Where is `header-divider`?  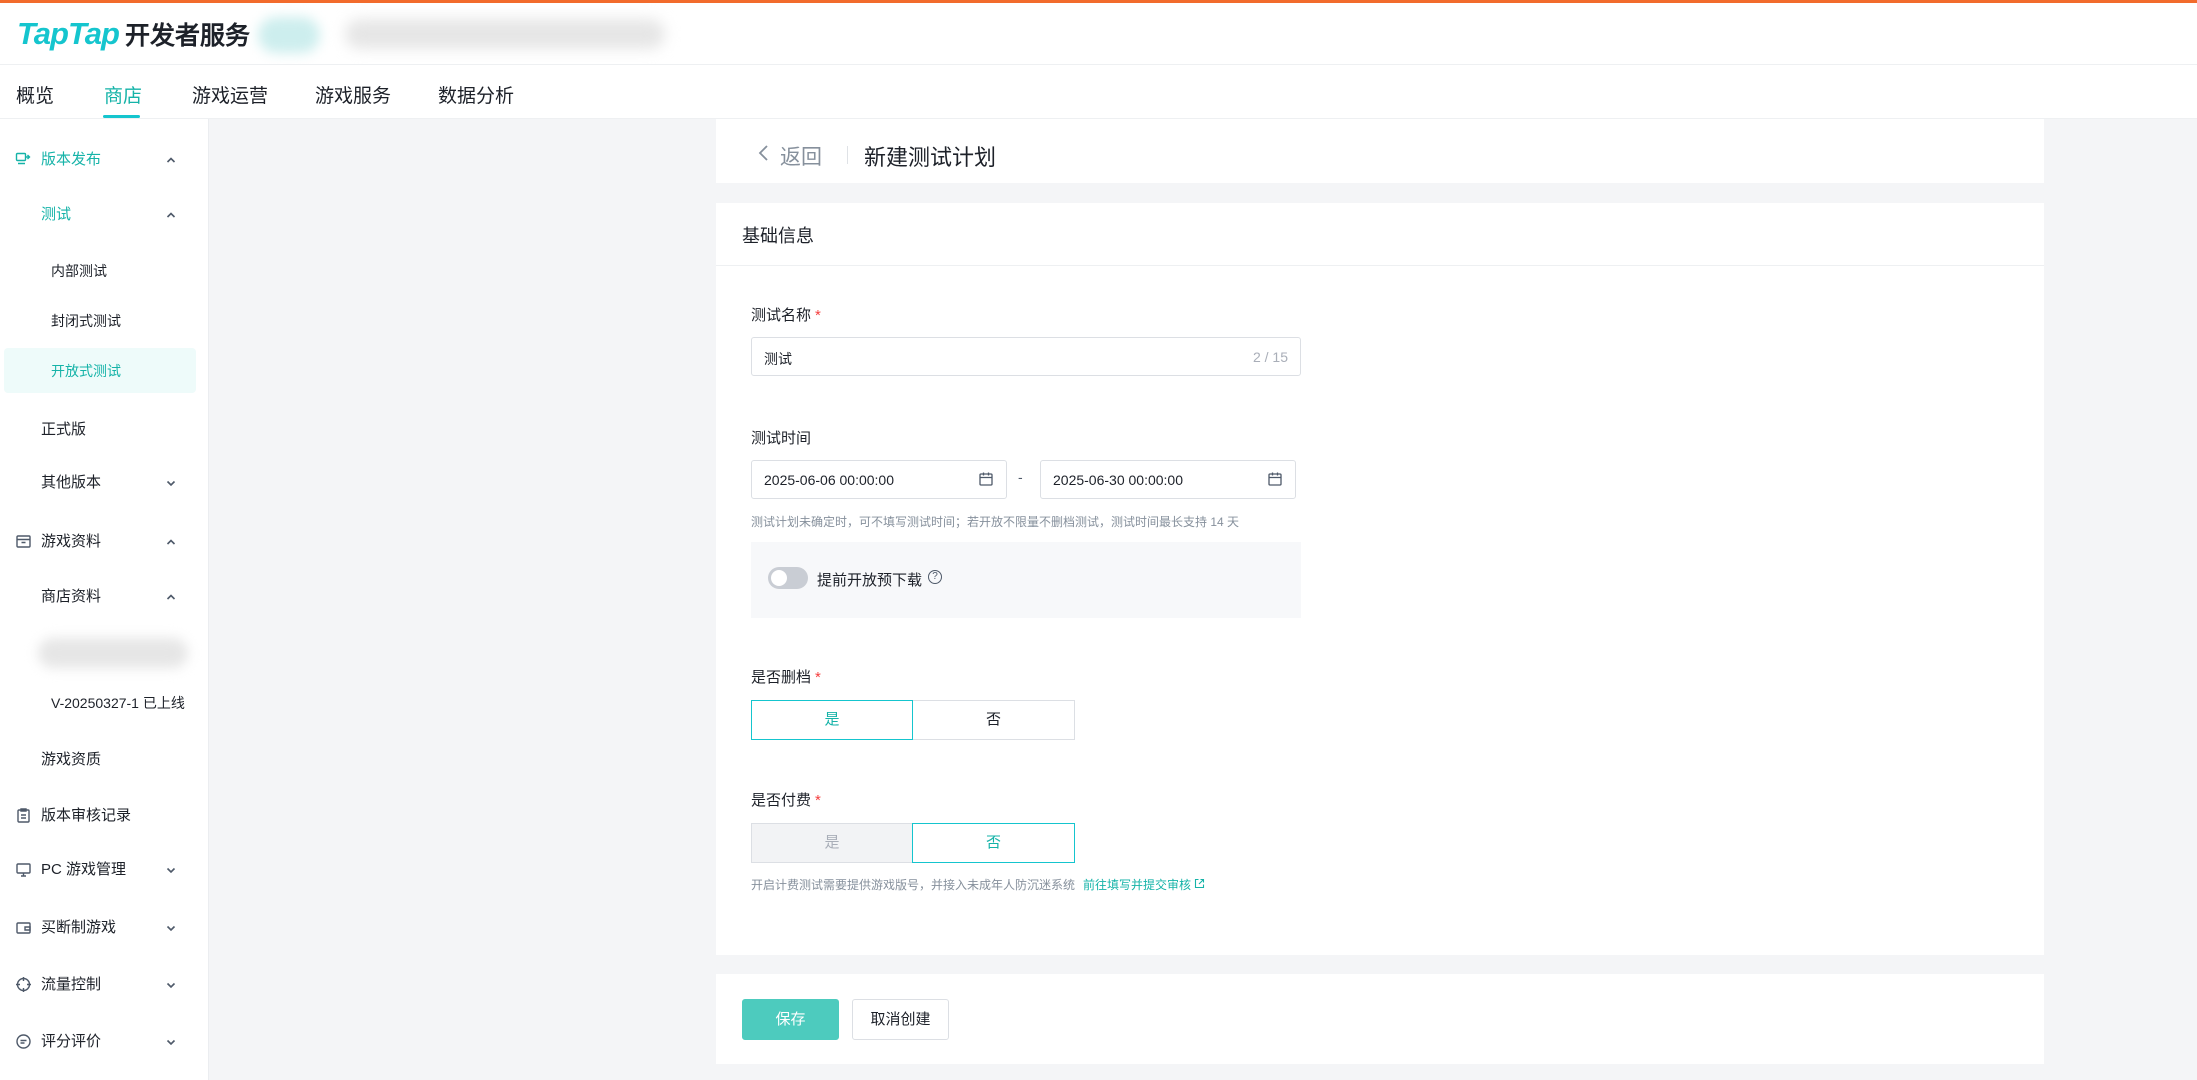 header-divider is located at coordinates (847, 155).